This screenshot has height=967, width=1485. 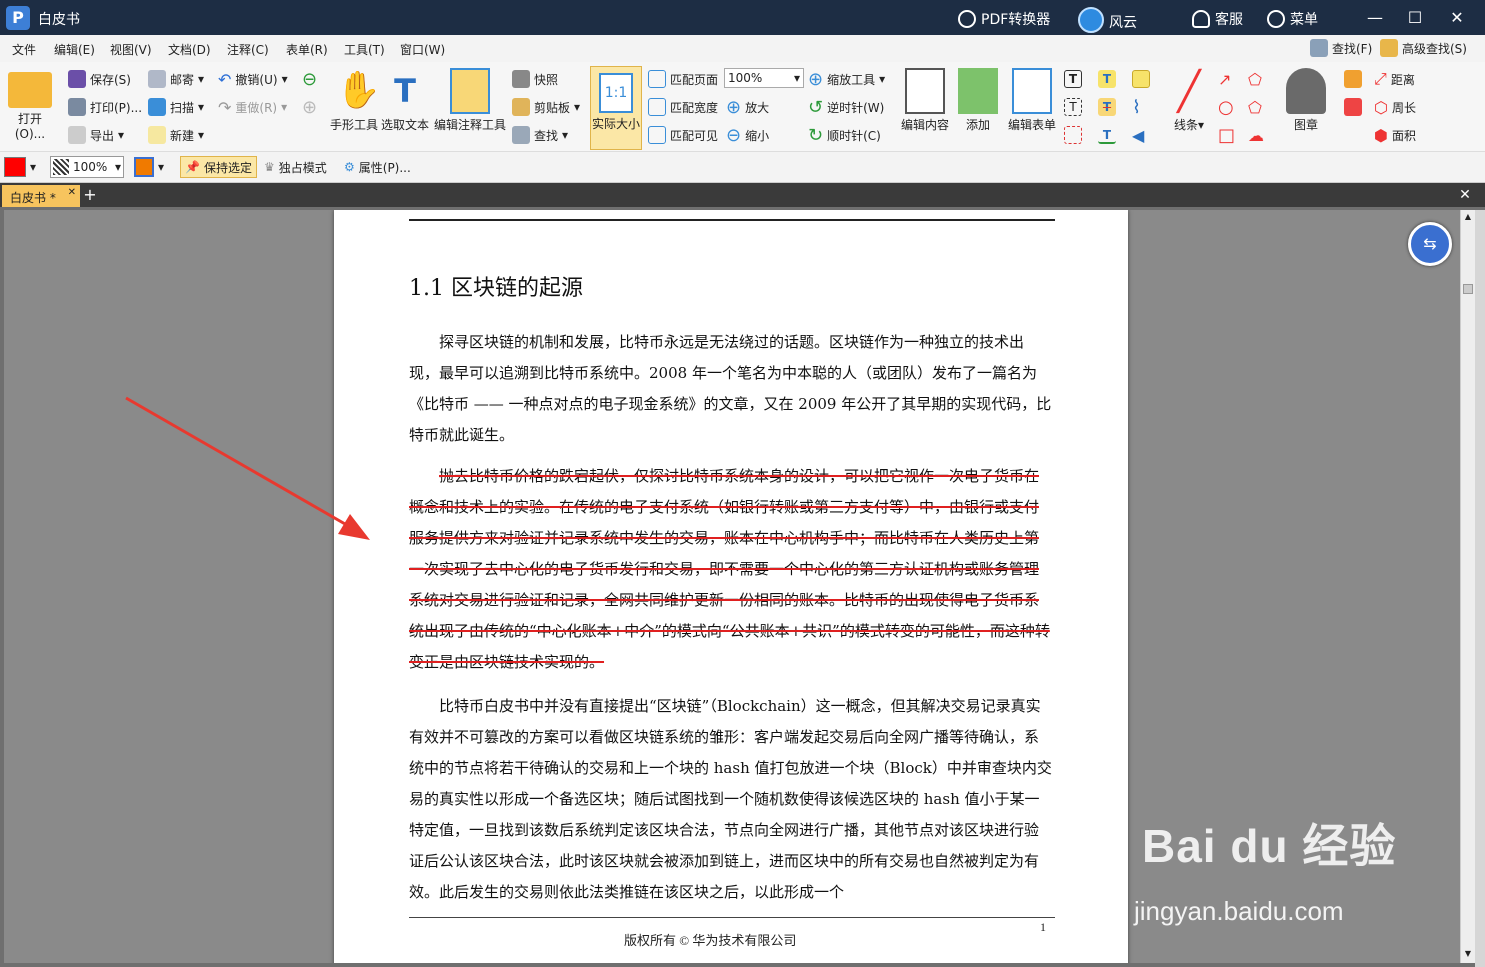 I want to click on ellipse-tool: ○, so click(x=1226, y=107).